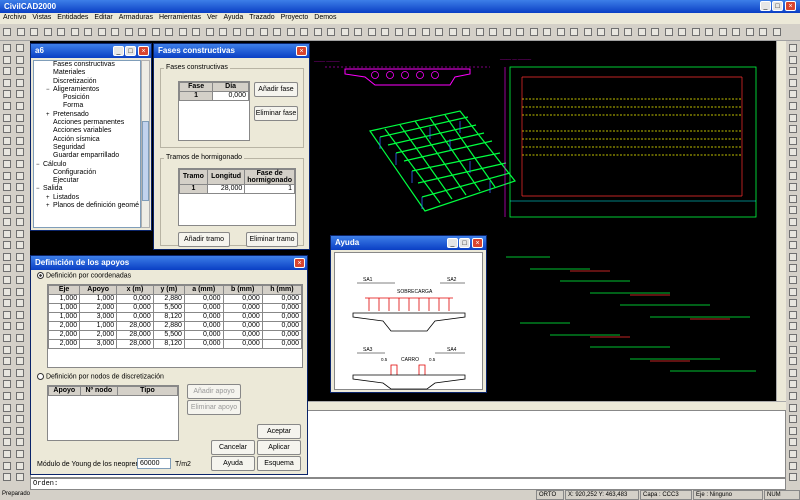 The image size is (800, 500). Describe the element at coordinates (87, 156) in the screenshot. I see `tree-item: Guardar emparrillado` at that location.